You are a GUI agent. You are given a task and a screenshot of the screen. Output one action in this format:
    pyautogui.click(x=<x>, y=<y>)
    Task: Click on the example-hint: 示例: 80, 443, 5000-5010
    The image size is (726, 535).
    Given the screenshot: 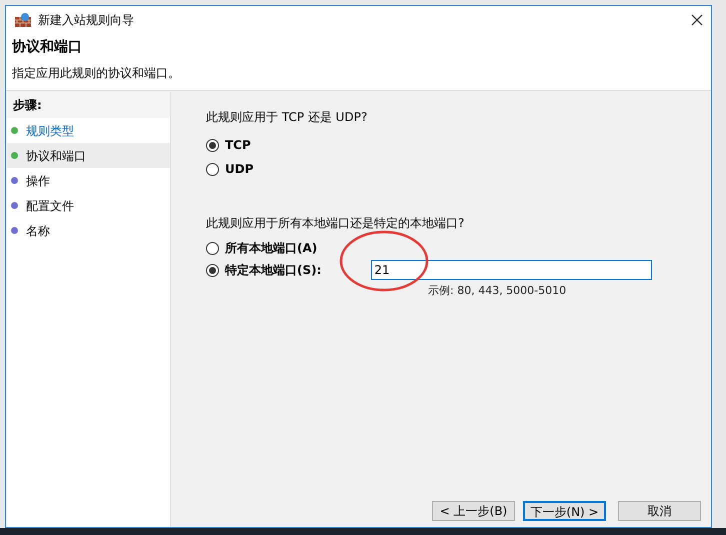 What is the action you would take?
    pyautogui.click(x=498, y=291)
    